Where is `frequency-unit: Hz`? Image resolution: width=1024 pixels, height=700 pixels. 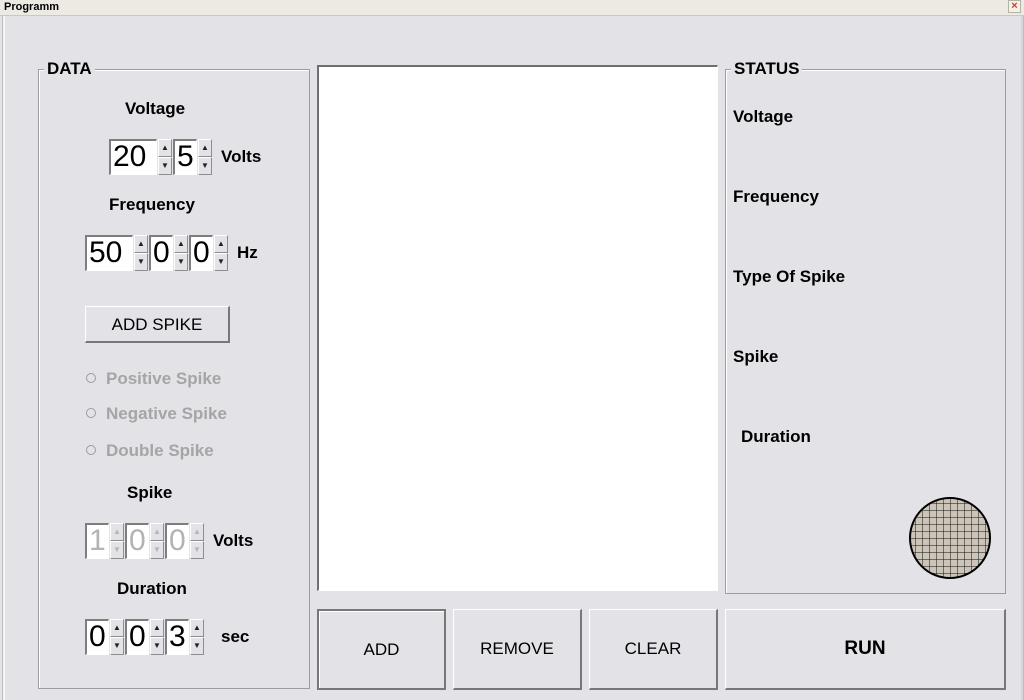 frequency-unit: Hz is located at coordinates (247, 252).